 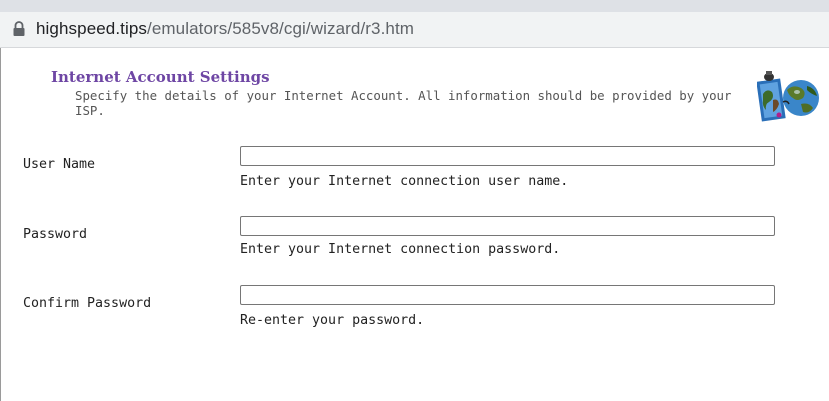 I want to click on password-hint: Enter your Internet connection password., so click(x=400, y=249).